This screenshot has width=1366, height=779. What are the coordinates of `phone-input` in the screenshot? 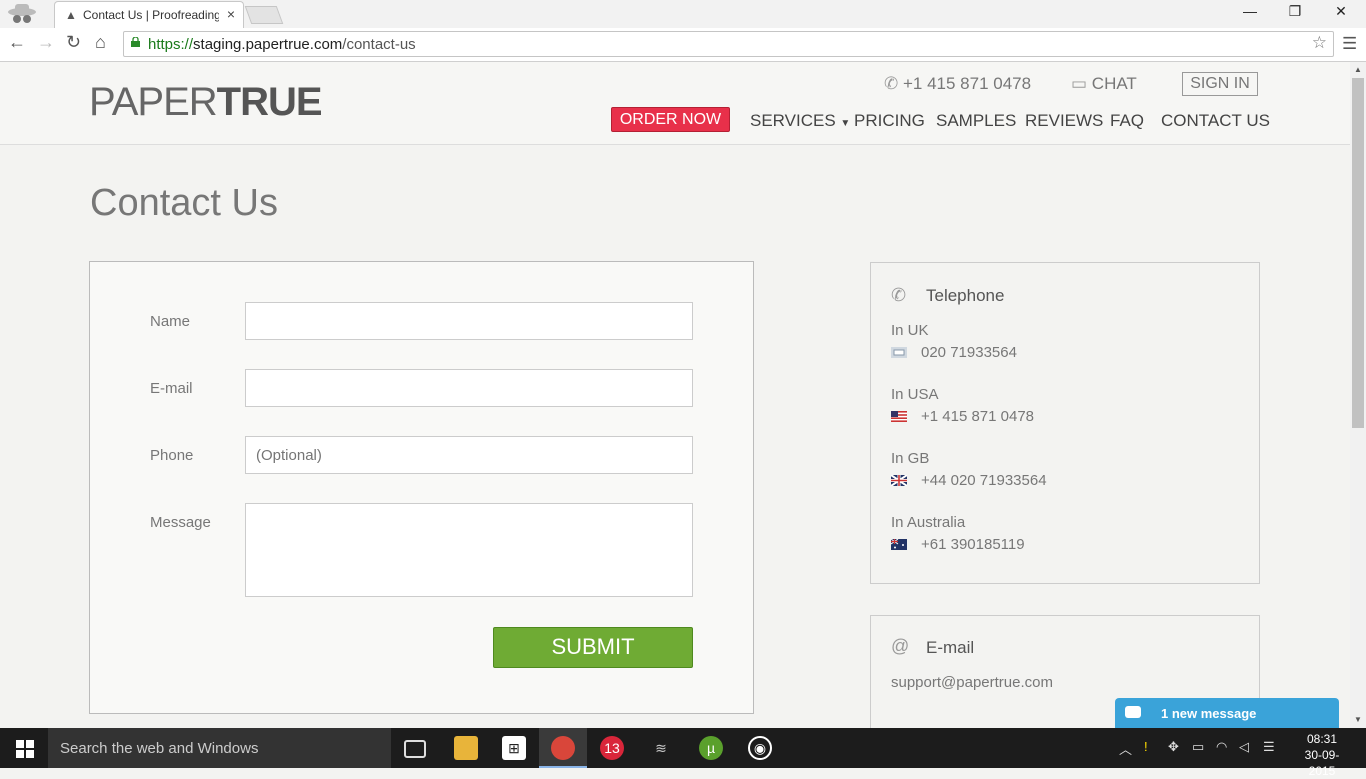 It's located at (469, 455).